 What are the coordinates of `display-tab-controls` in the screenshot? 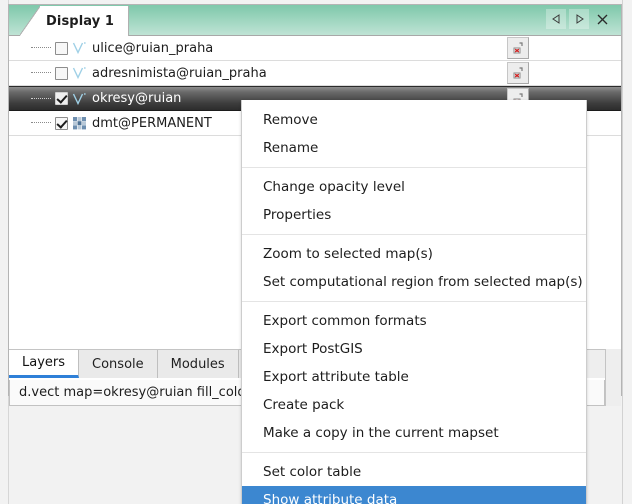 It's located at (579, 19).